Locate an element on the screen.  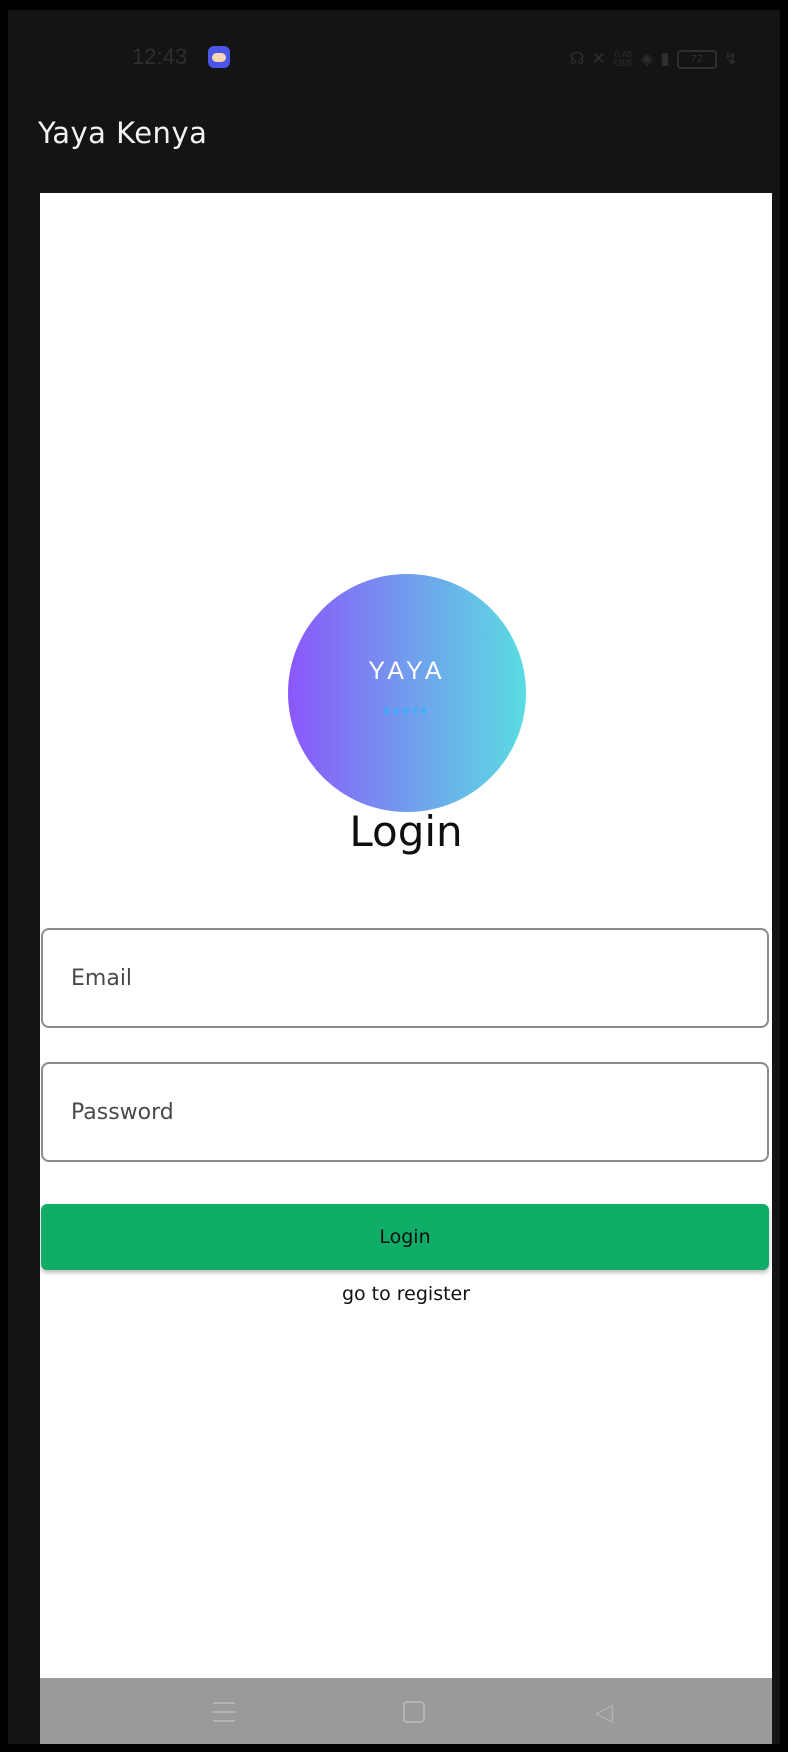
logo-main-text: YAYA is located at coordinates (407, 671).